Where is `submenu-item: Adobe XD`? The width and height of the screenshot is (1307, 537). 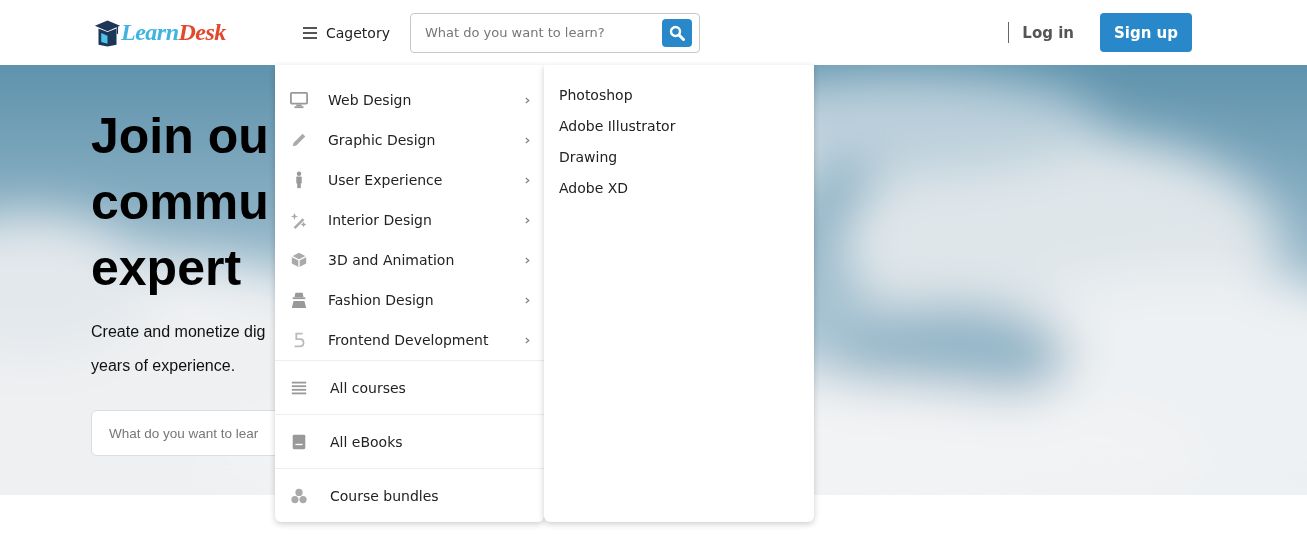
submenu-item: Adobe XD is located at coordinates (594, 188).